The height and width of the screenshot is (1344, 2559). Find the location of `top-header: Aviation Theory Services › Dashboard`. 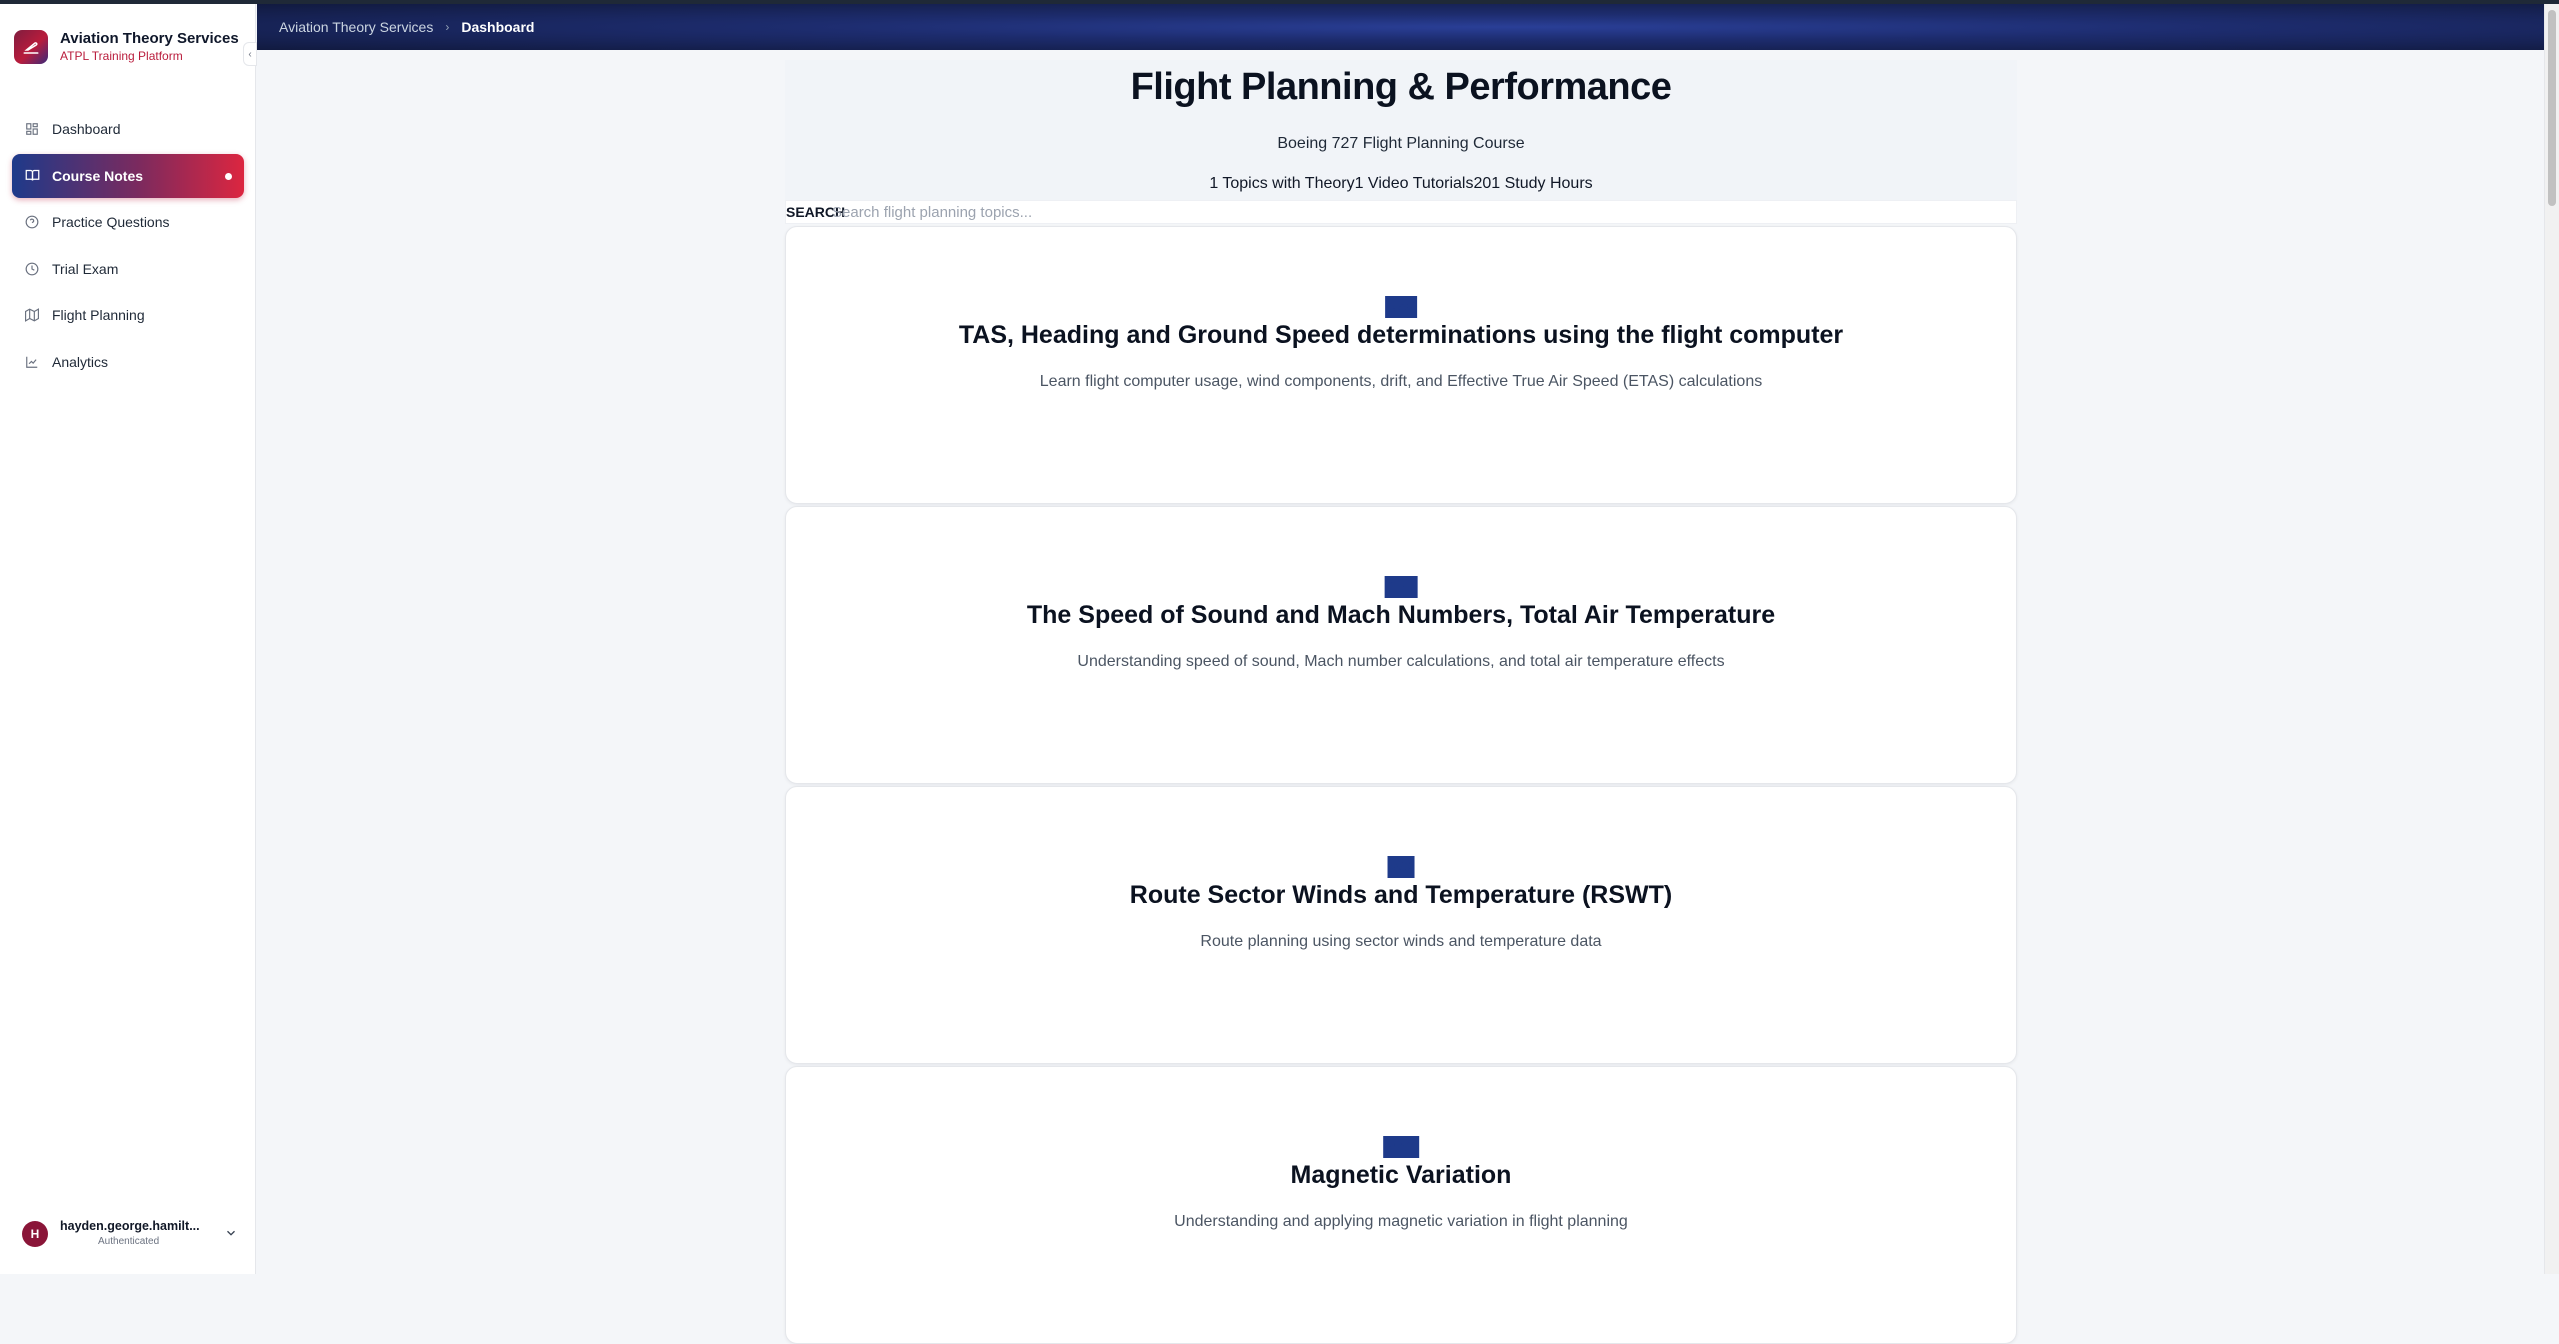

top-header: Aviation Theory Services › Dashboard is located at coordinates (1400, 27).